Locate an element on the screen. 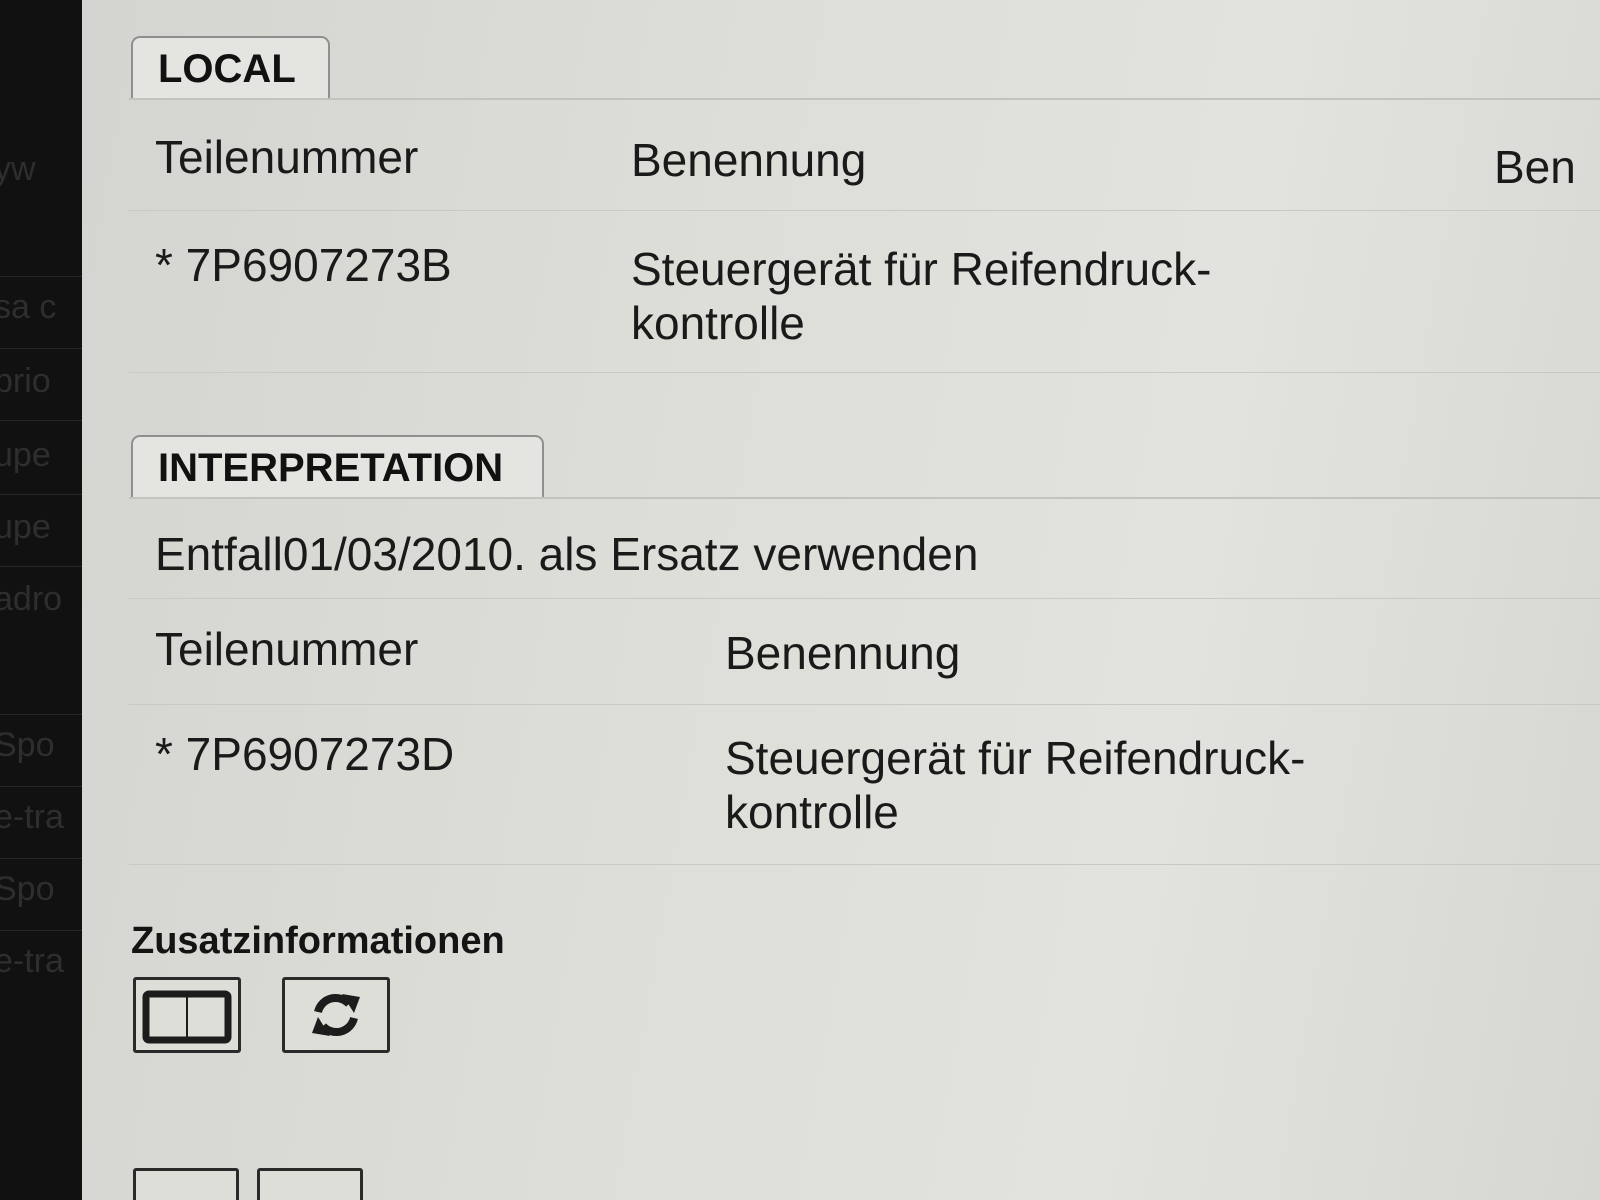  column-header-description-2: Ben is located at coordinates (1535, 167).